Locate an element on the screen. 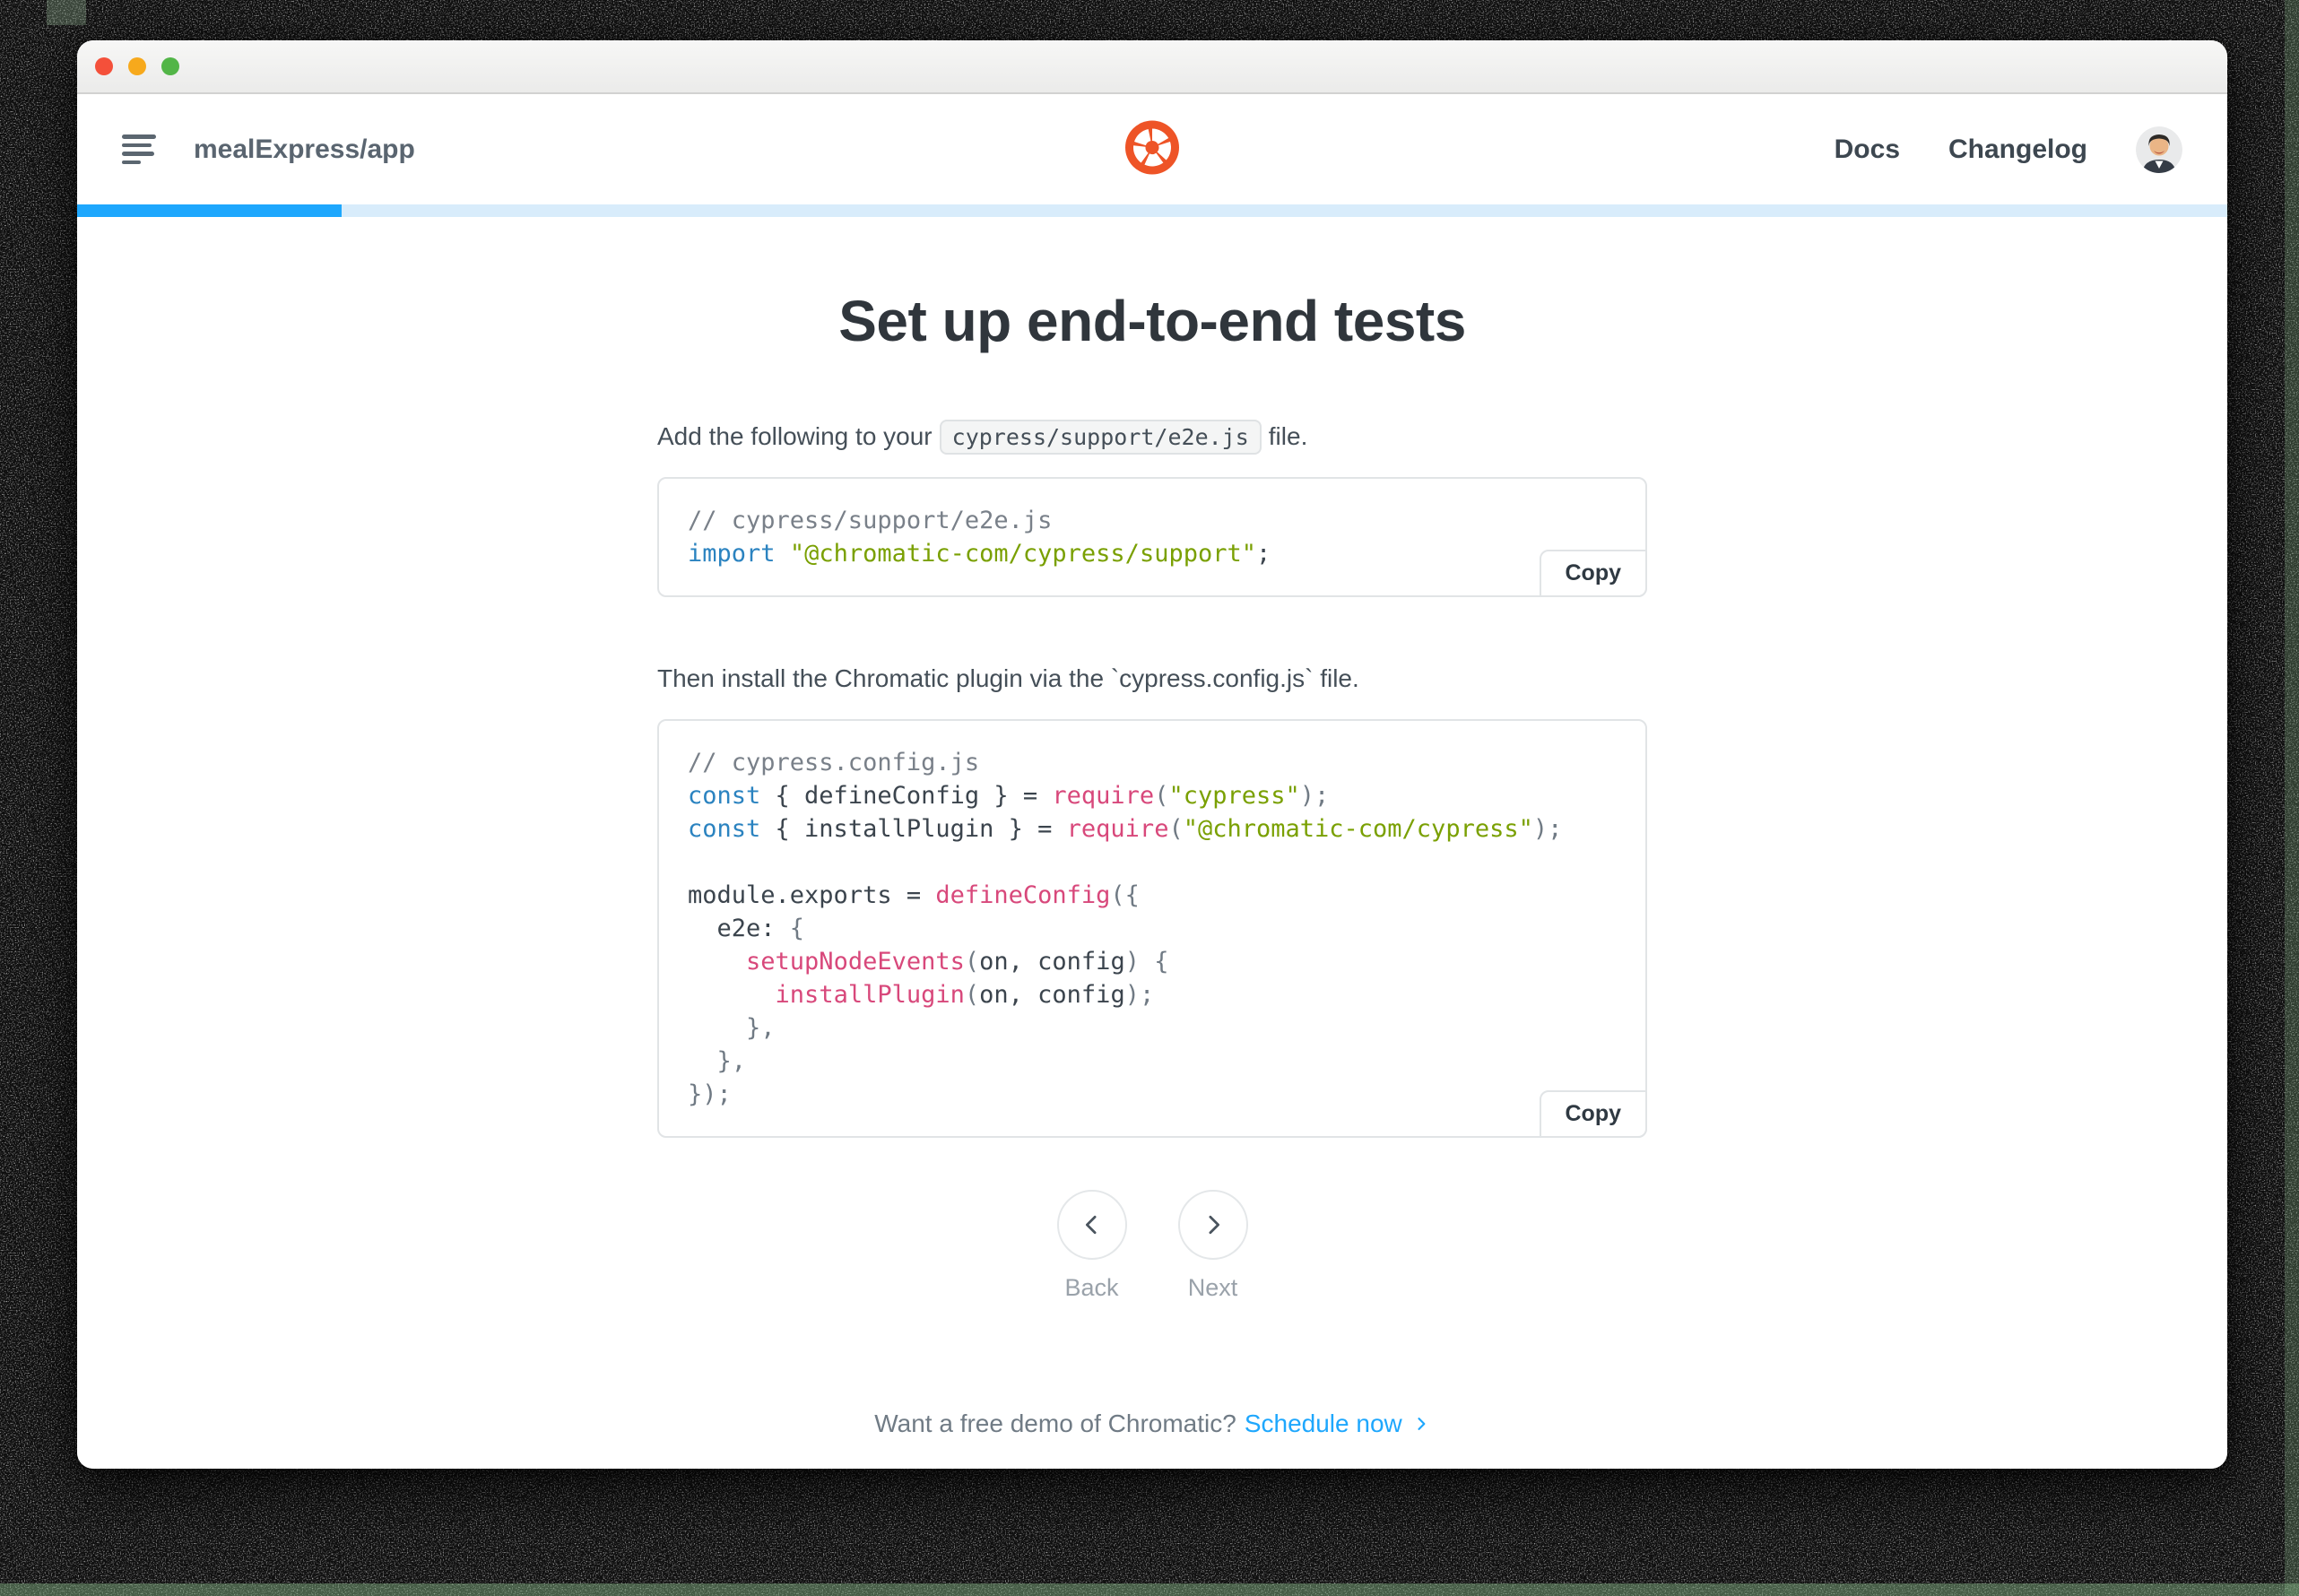 This screenshot has height=1596, width=2299. minimize-window-button is located at coordinates (137, 66).